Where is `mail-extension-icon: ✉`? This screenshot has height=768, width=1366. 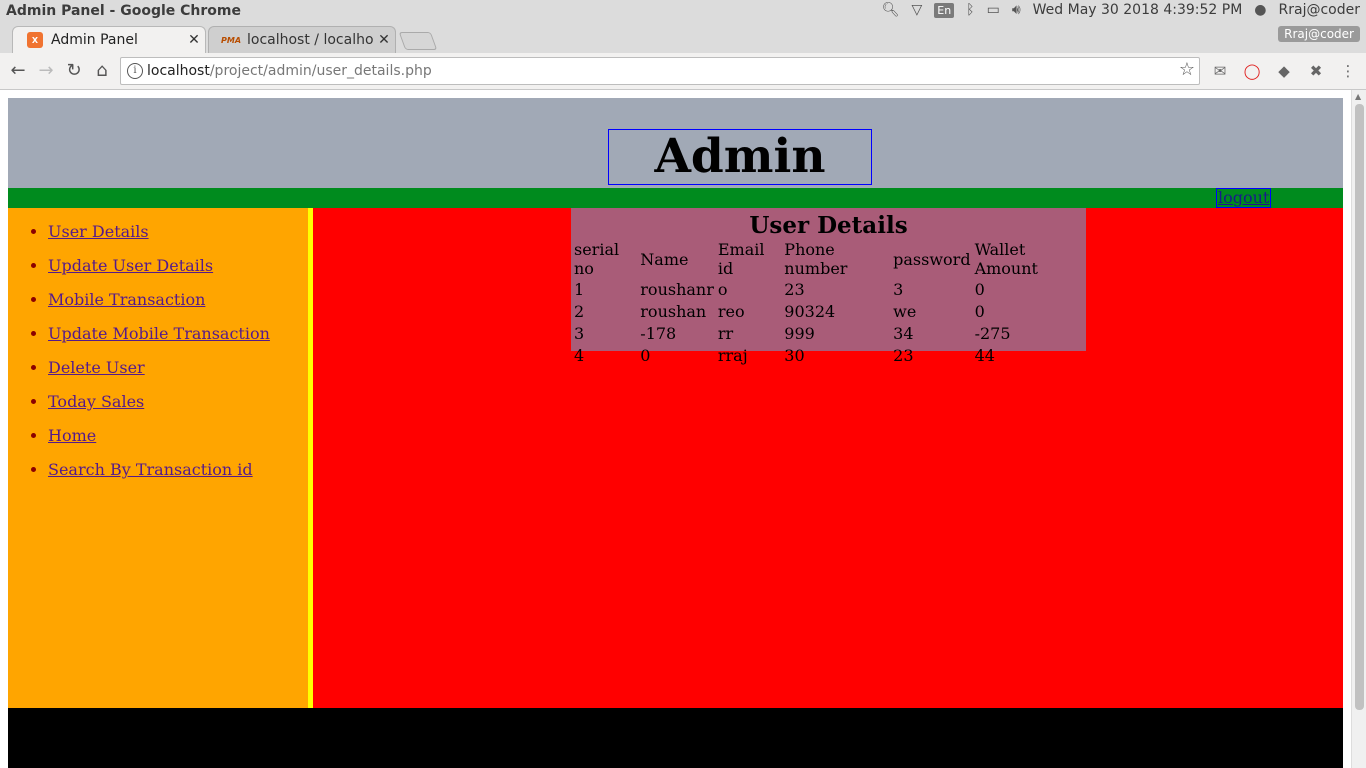 mail-extension-icon: ✉ is located at coordinates (1220, 71).